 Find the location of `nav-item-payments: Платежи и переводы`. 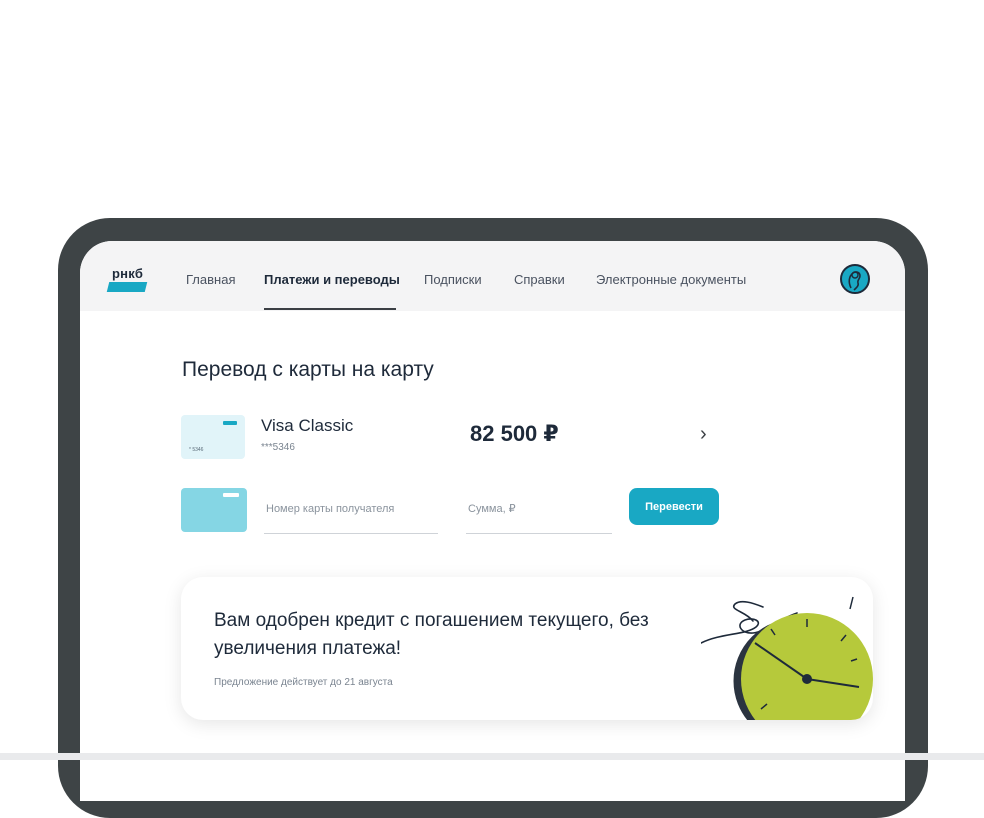

nav-item-payments: Платежи и переводы is located at coordinates (332, 279).